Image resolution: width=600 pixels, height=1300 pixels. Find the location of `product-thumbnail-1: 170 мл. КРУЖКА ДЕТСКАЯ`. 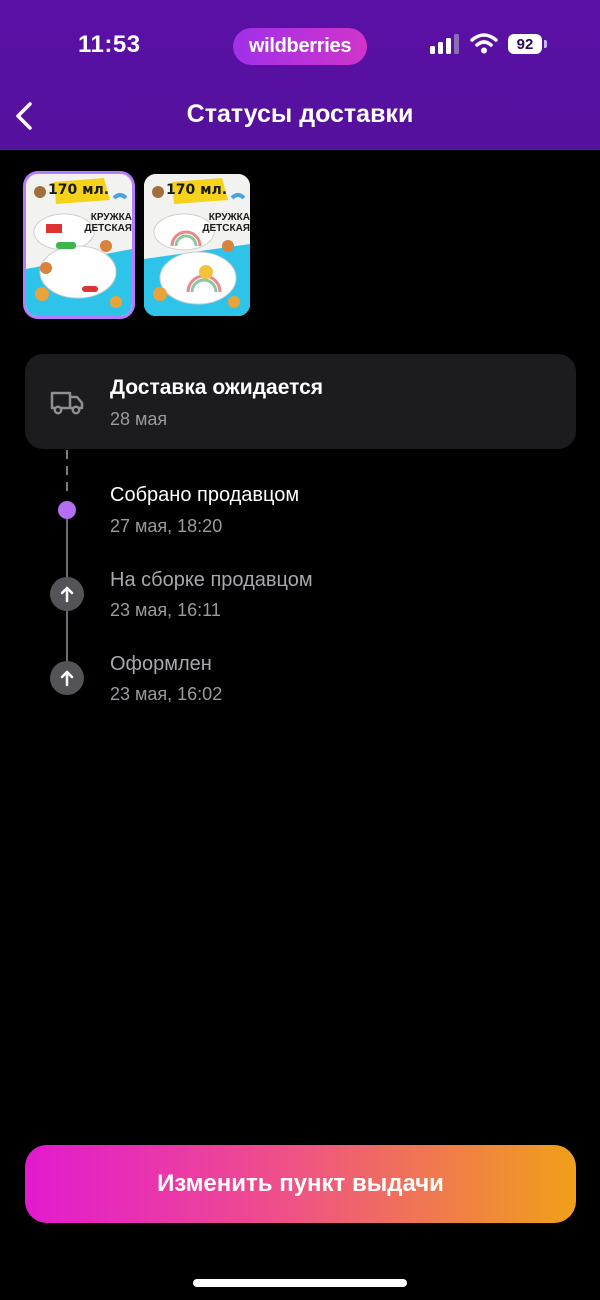

product-thumbnail-1: 170 мл. КРУЖКА ДЕТСКАЯ is located at coordinates (79, 245).